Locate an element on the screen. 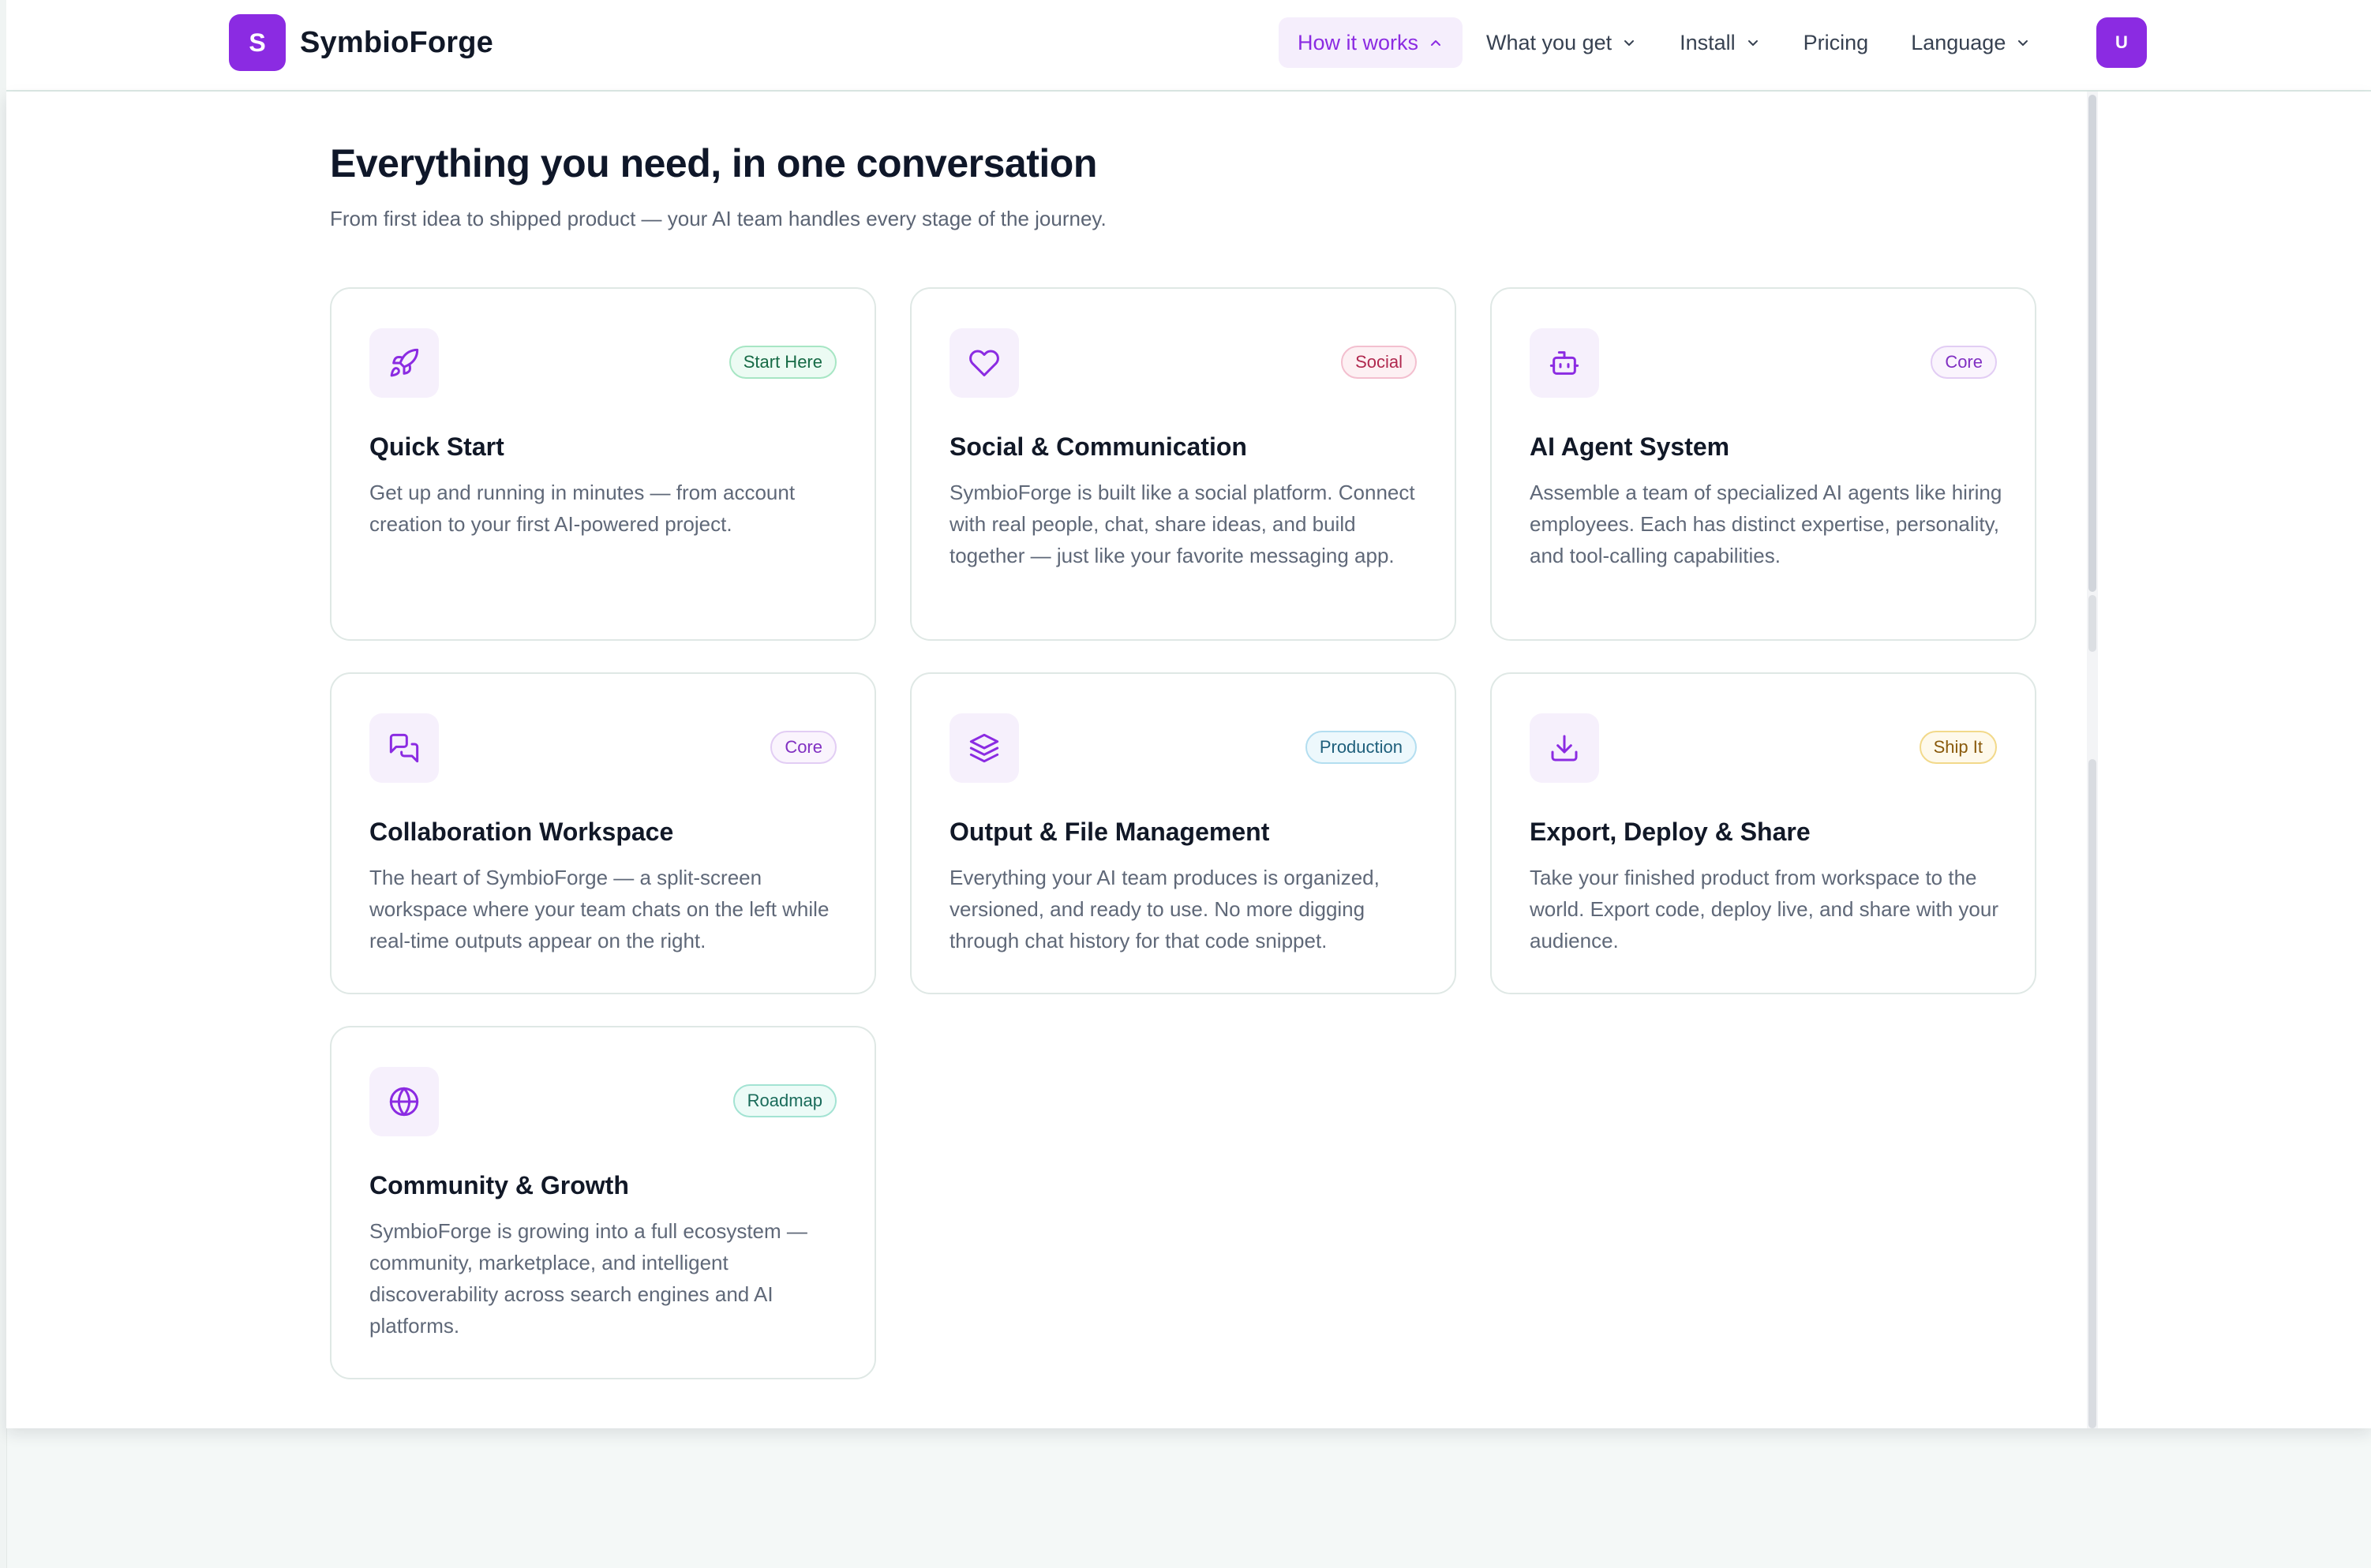  card-badge: Ship It is located at coordinates (1958, 748).